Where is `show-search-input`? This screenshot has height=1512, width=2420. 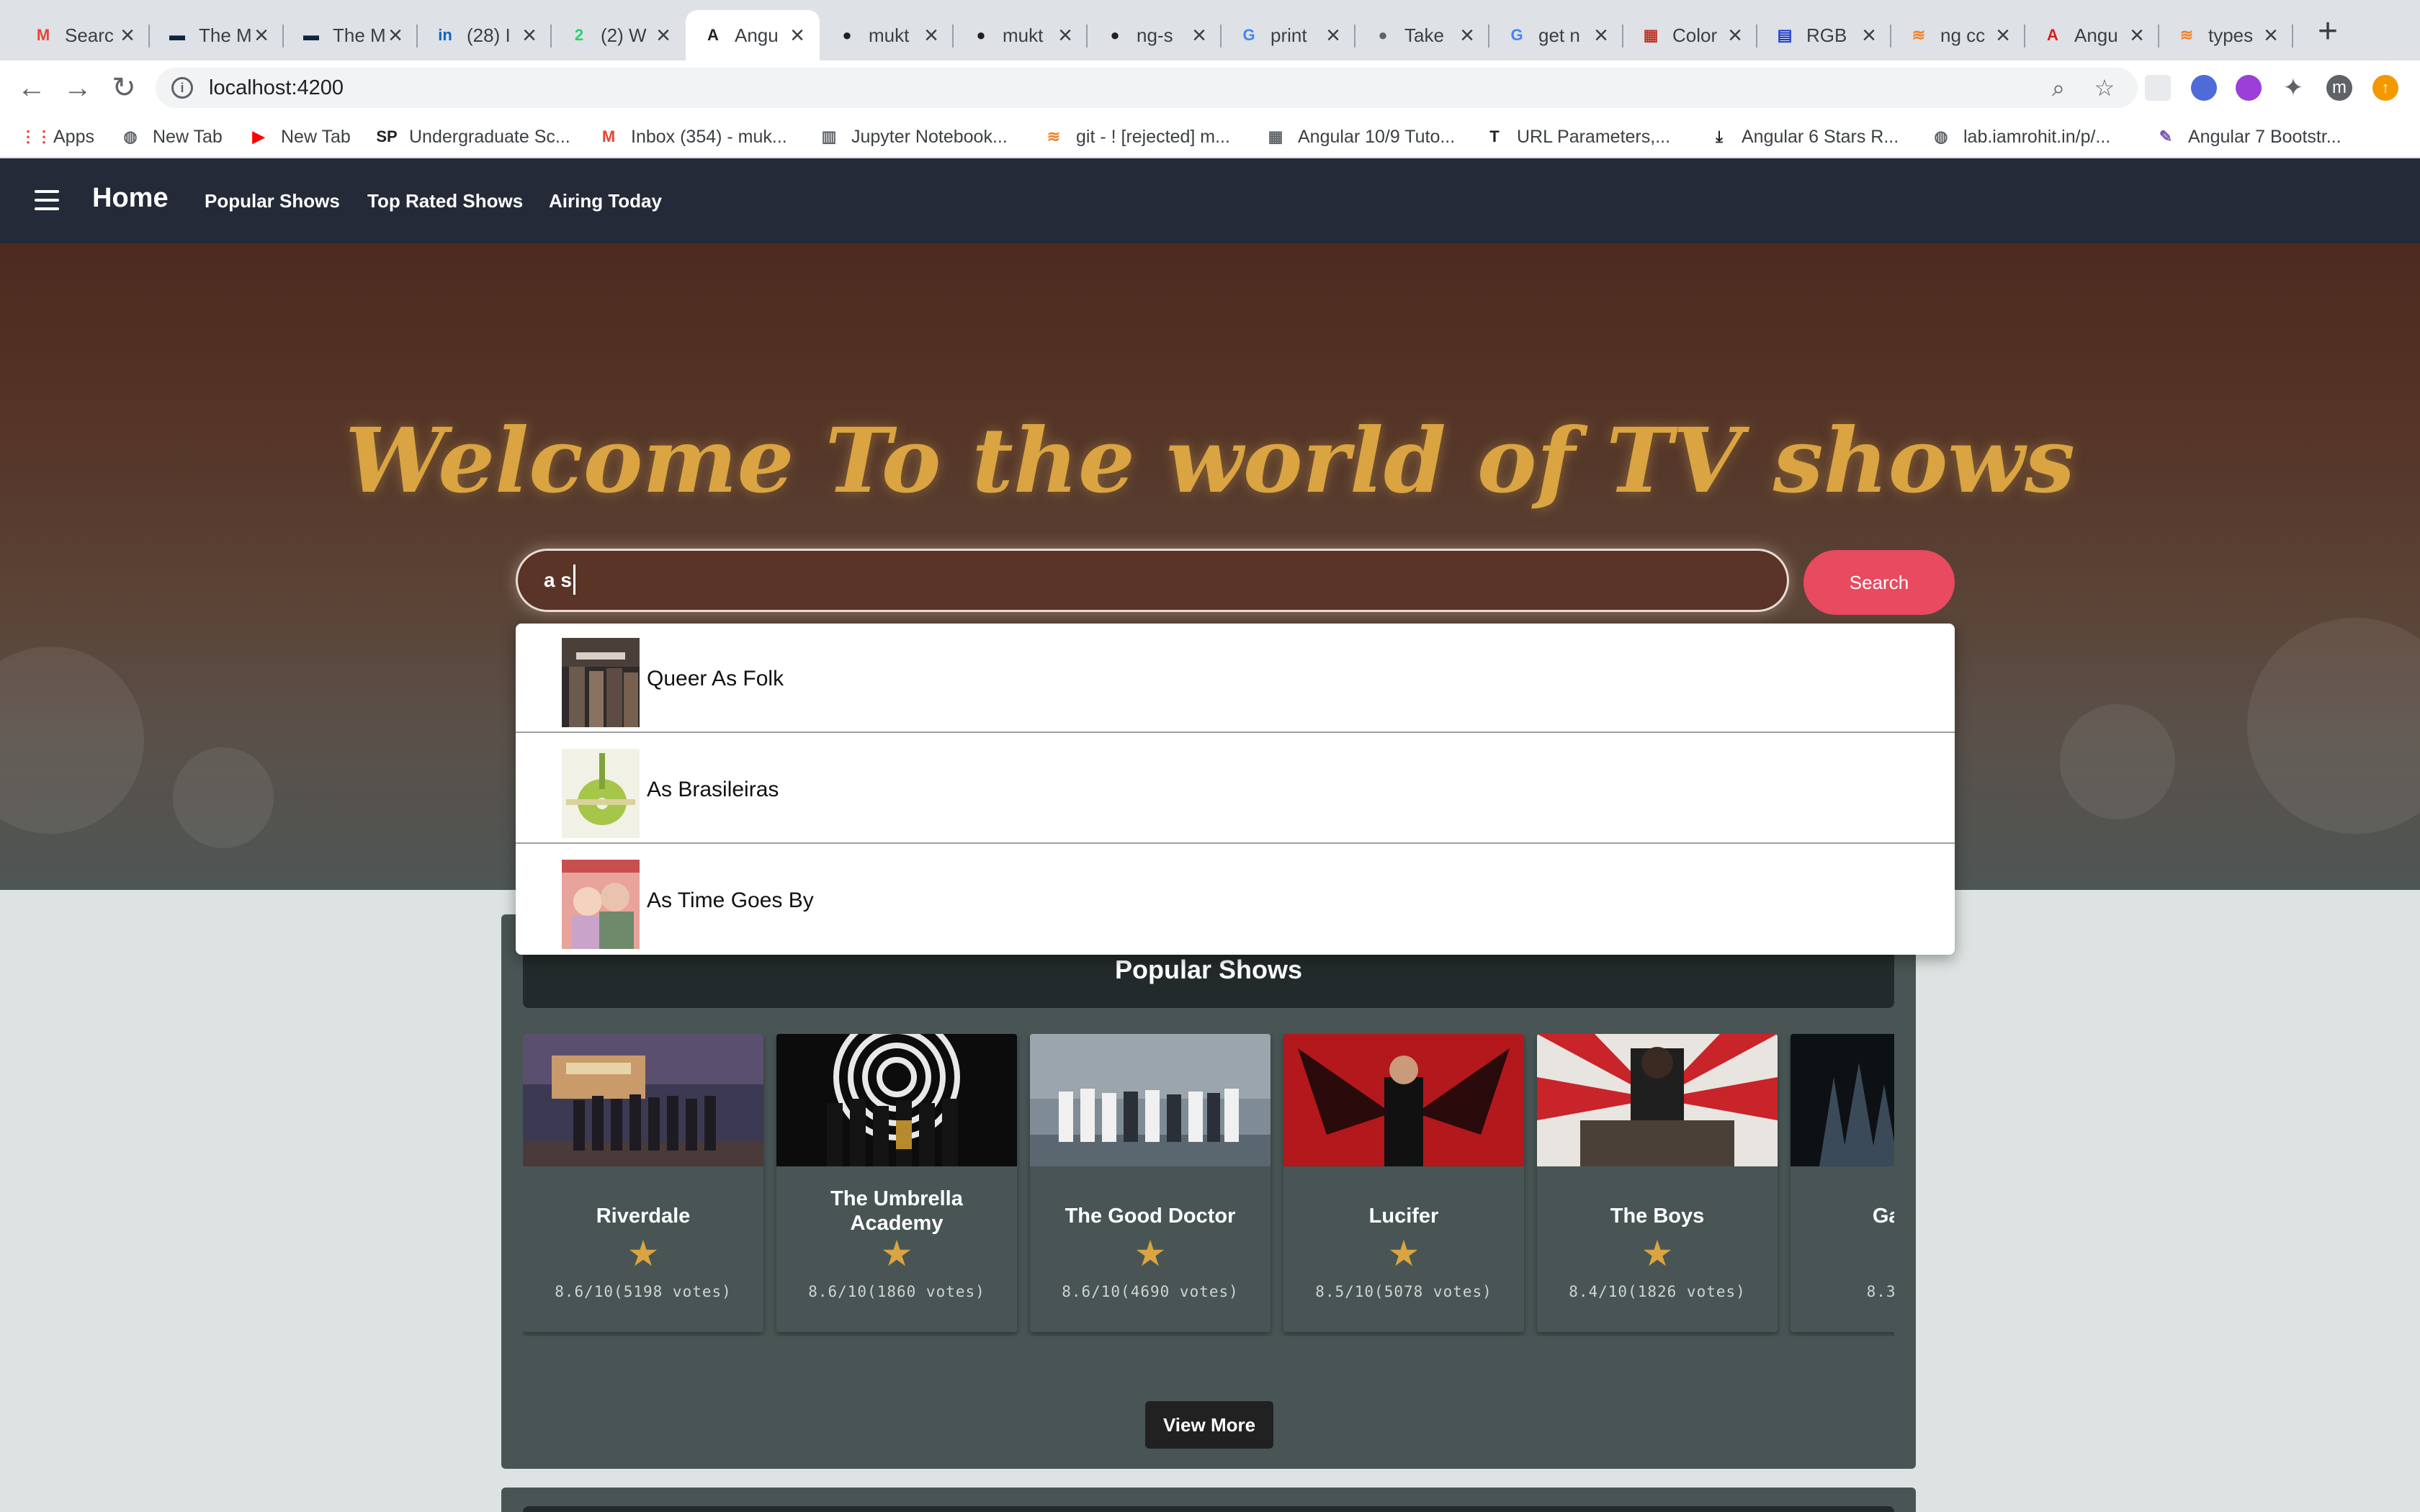
show-search-input is located at coordinates (1152, 580).